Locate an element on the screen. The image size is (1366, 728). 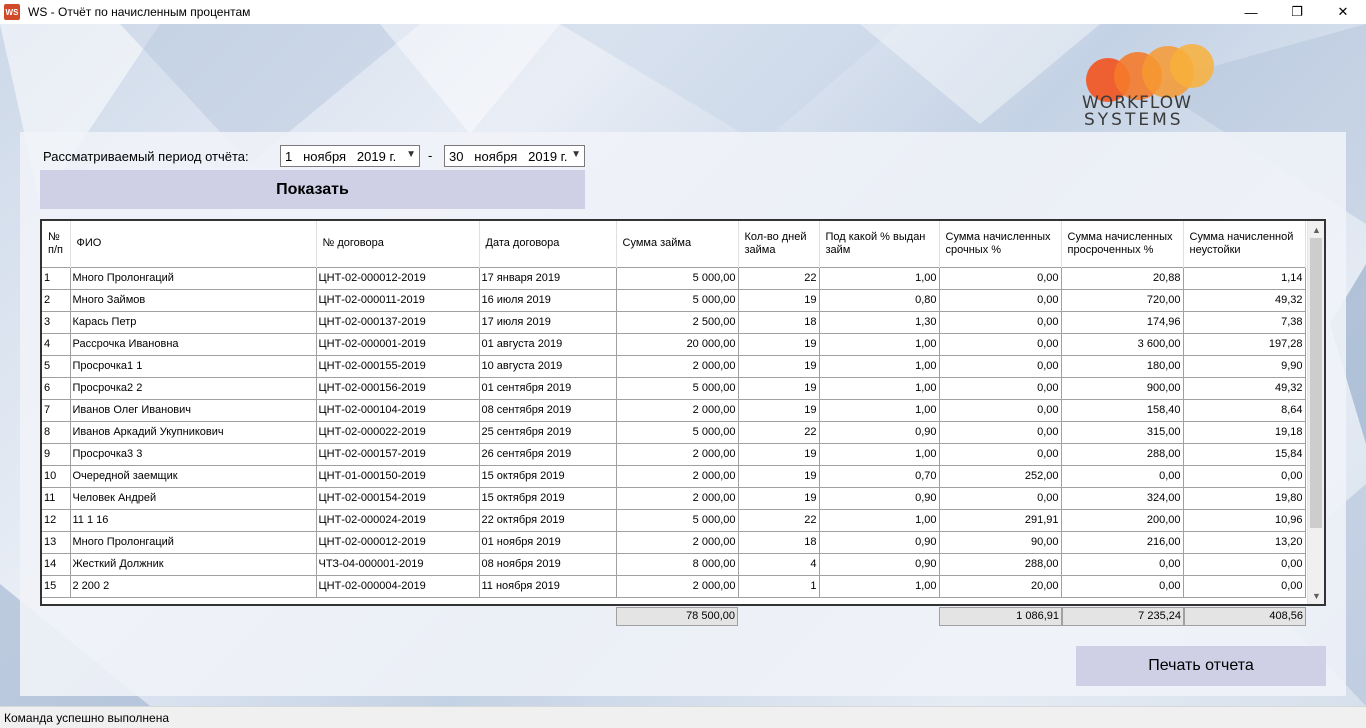
minimize-button: — is located at coordinates (1251, 12).